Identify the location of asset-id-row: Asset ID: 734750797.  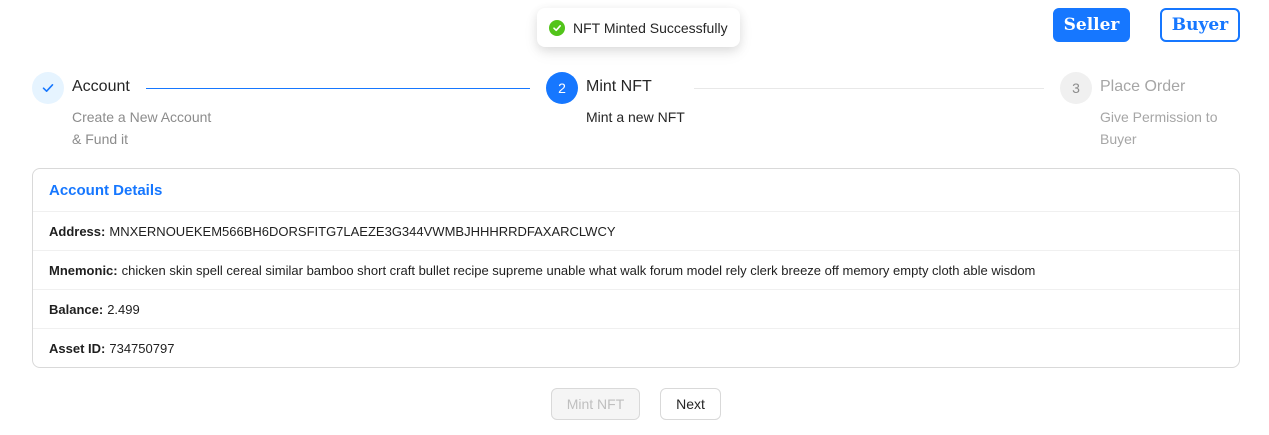
(636, 348).